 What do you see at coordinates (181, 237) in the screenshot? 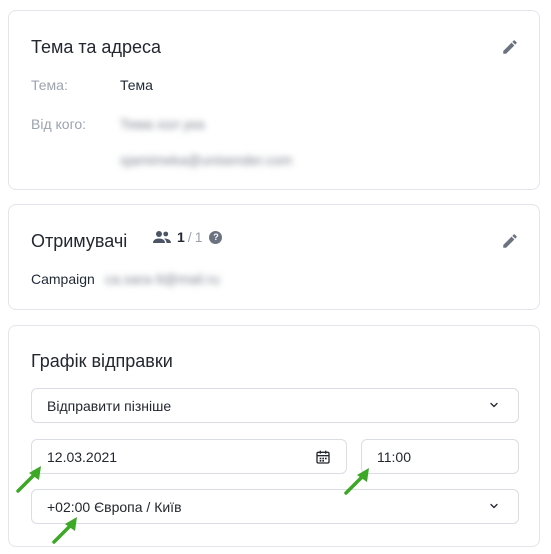
I see `recipients-current-count: 1` at bounding box center [181, 237].